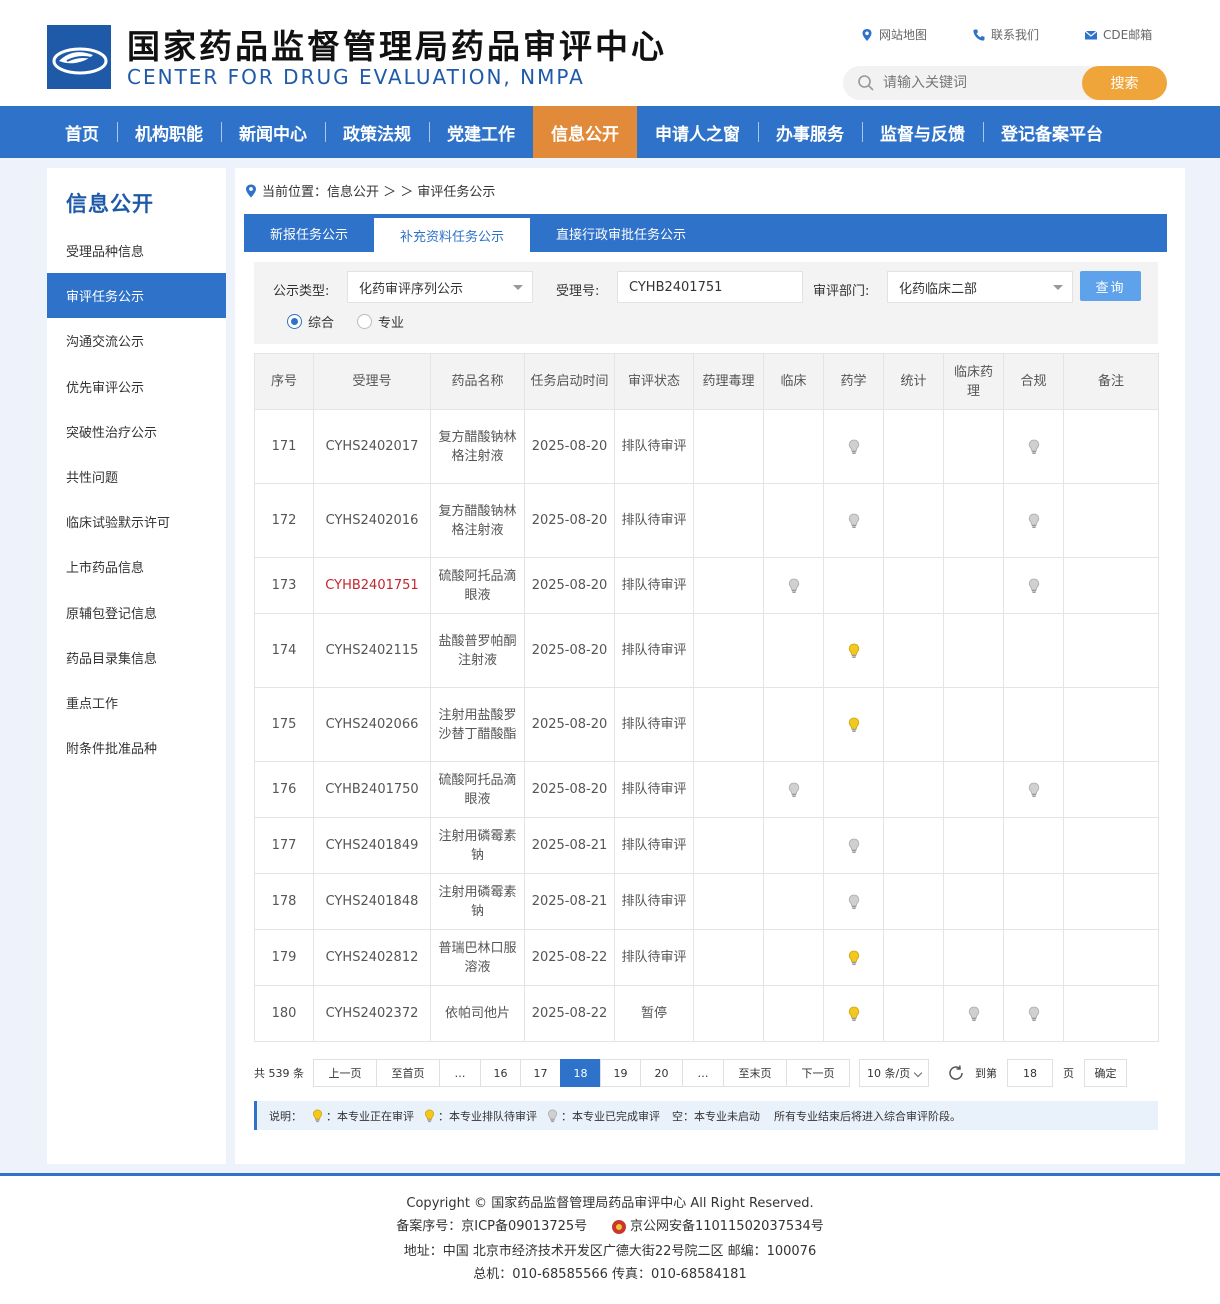 This screenshot has width=1220, height=1304. Describe the element at coordinates (706, 845) in the screenshot. I see `table-row: 177 CYHS2401849 注射用磷霉素钠 2025-08-21 排队待审评` at that location.